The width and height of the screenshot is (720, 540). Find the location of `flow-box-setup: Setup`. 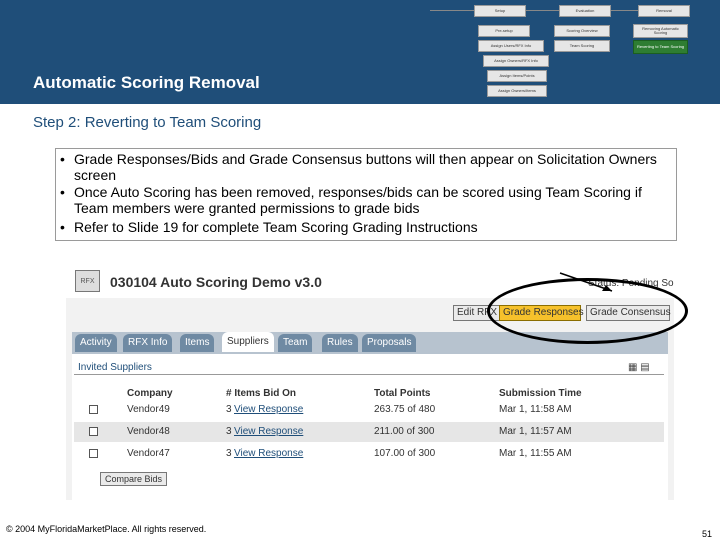

flow-box-setup: Setup is located at coordinates (500, 11).